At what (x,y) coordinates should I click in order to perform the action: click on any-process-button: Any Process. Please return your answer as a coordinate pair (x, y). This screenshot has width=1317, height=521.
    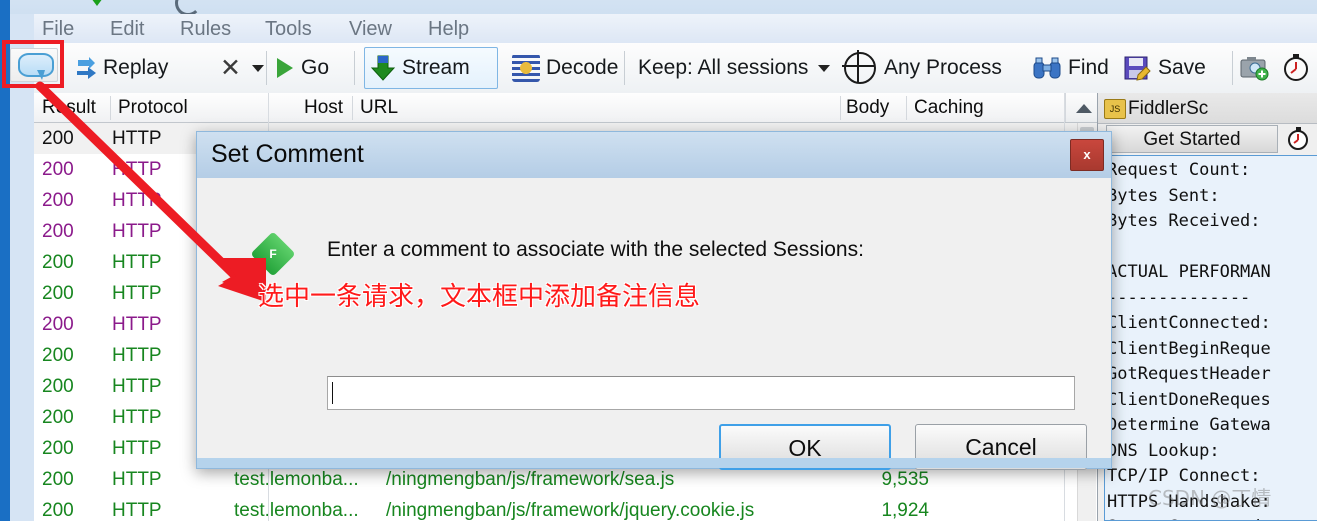
    Looking at the image, I should click on (922, 68).